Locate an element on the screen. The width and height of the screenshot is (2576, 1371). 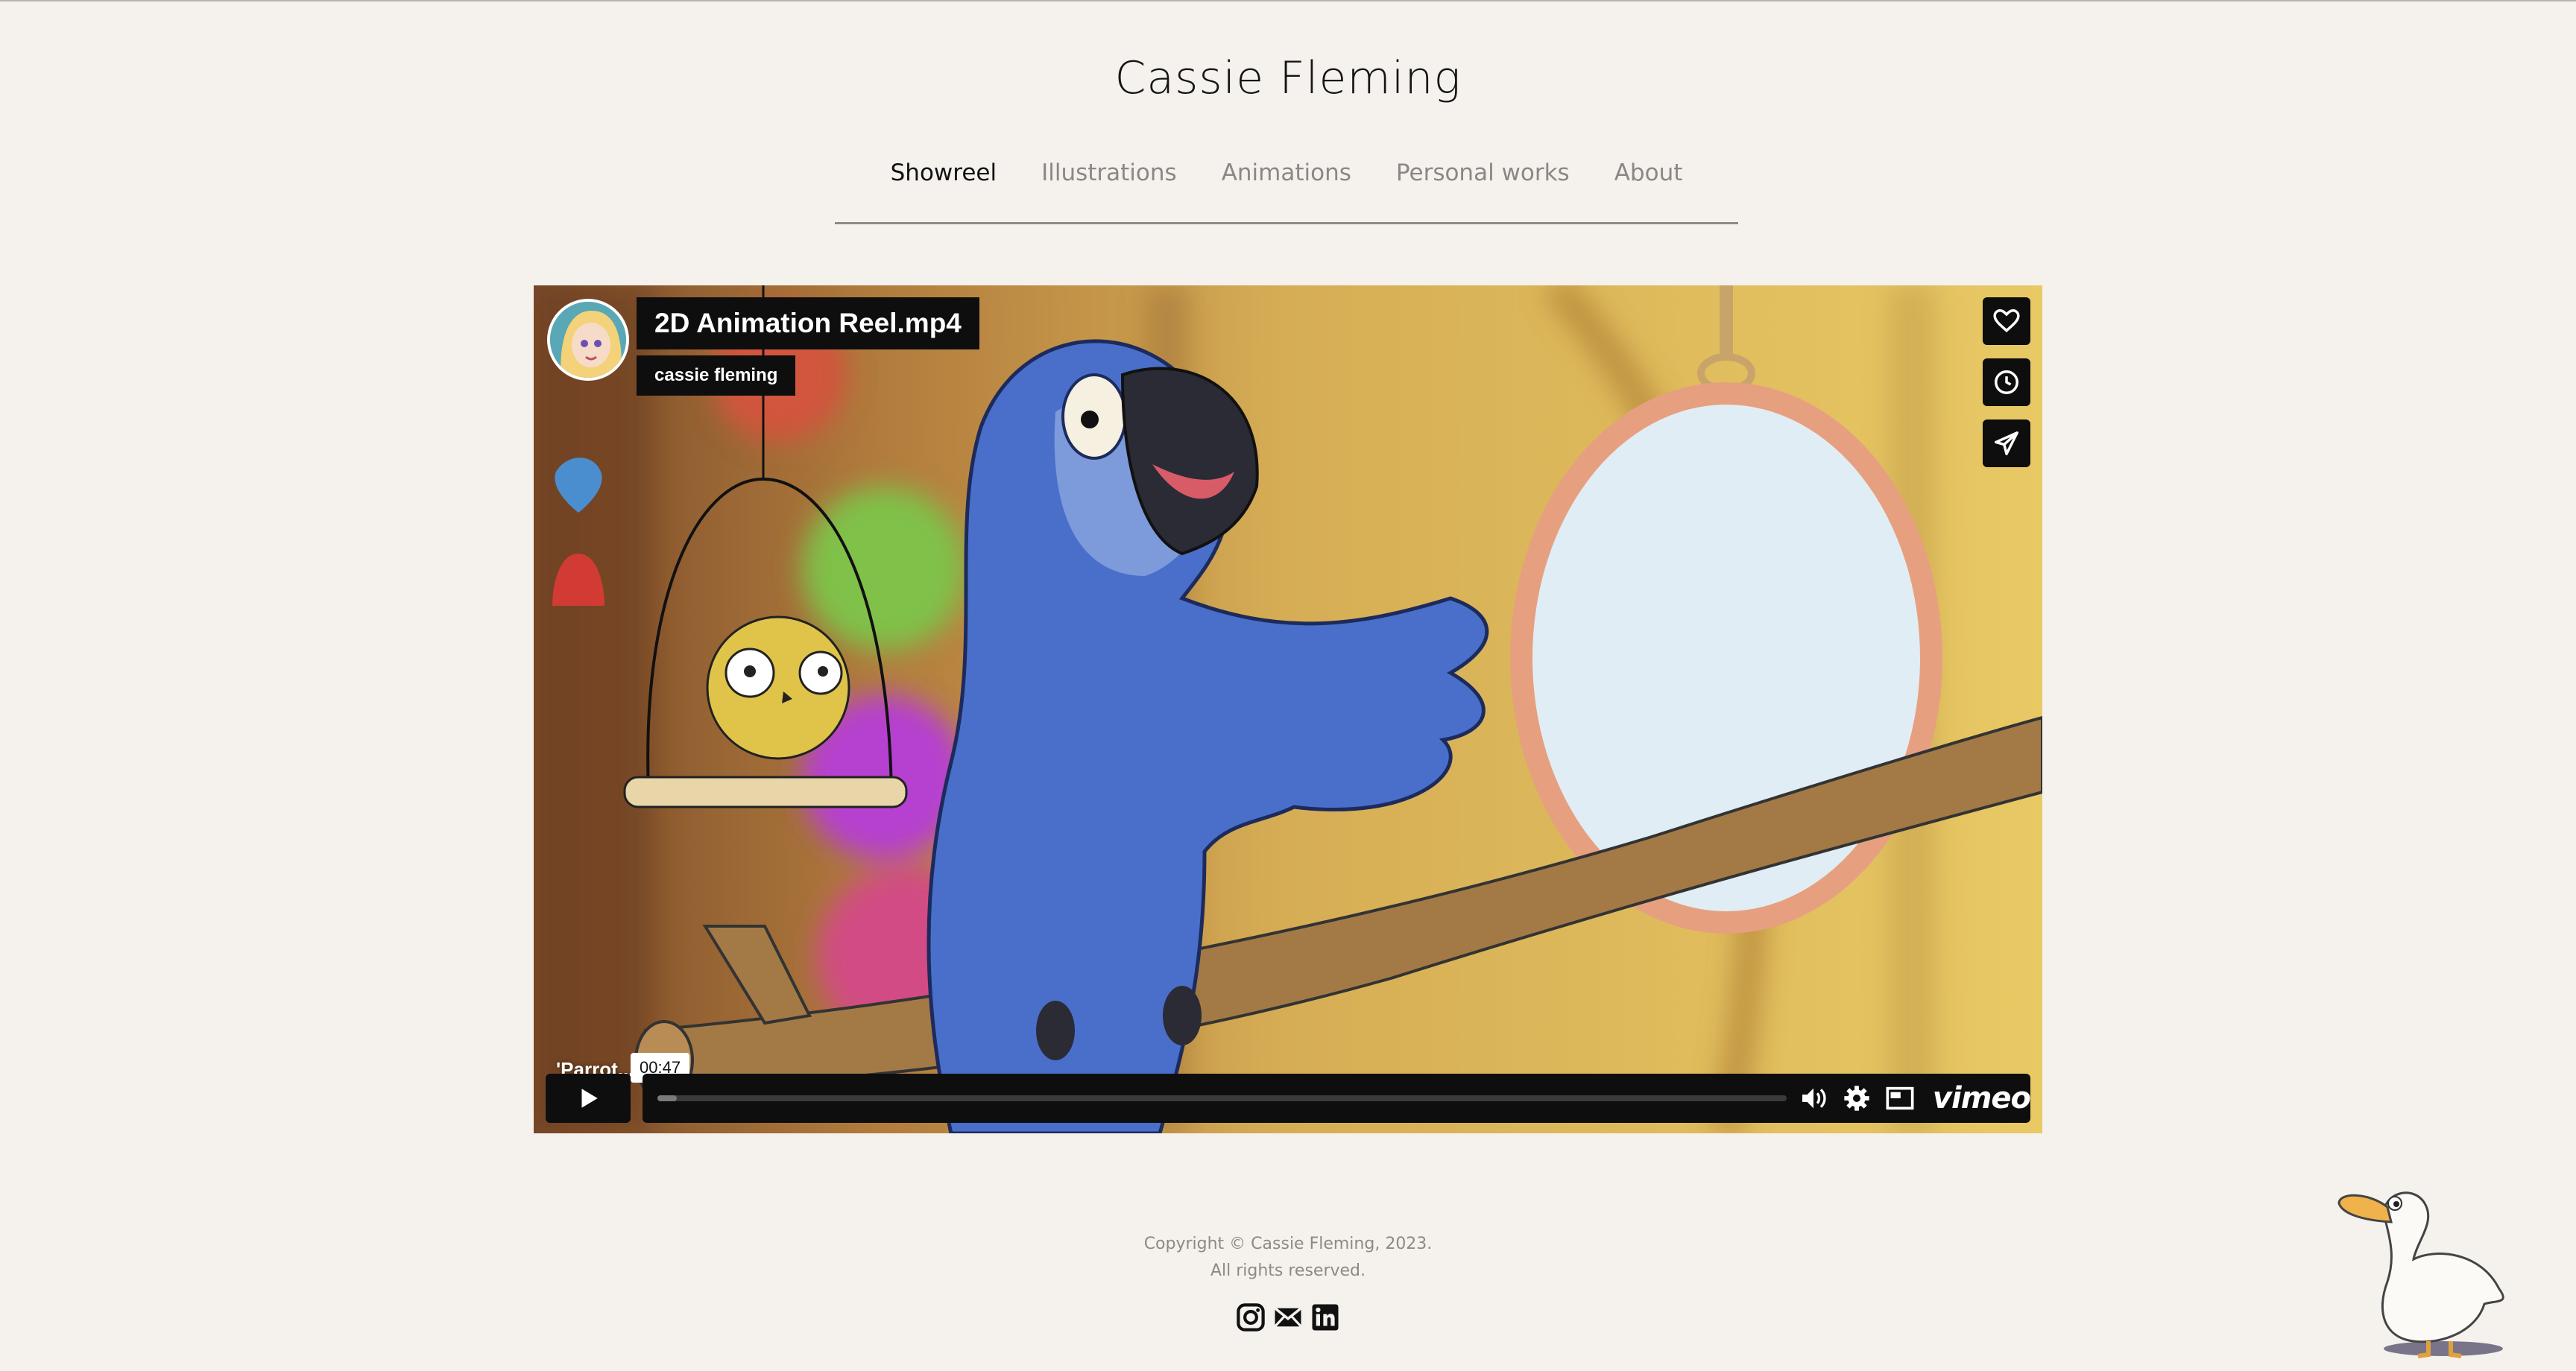
like-button is located at coordinates (2007, 321).